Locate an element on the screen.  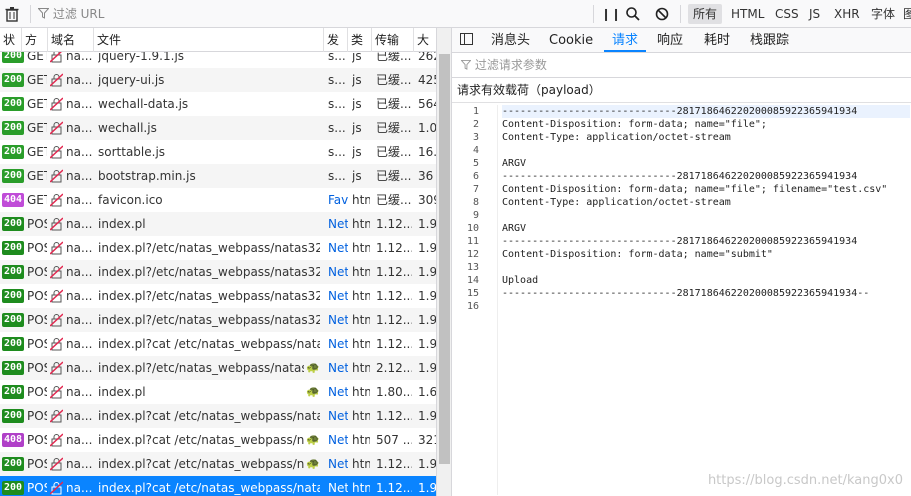
clear-button is located at coordinates (14, 14).